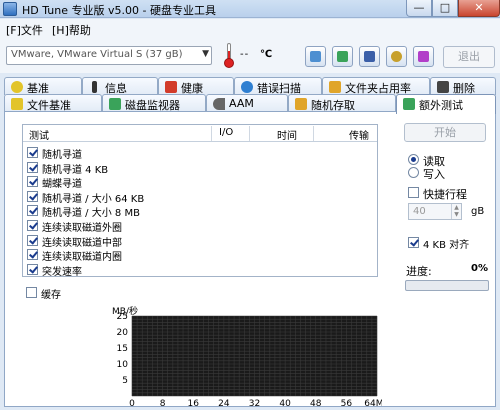  Describe the element at coordinates (91, 214) in the screenshot. I see `test-row-label: 随机寻道 / 大小 8 MB` at that location.